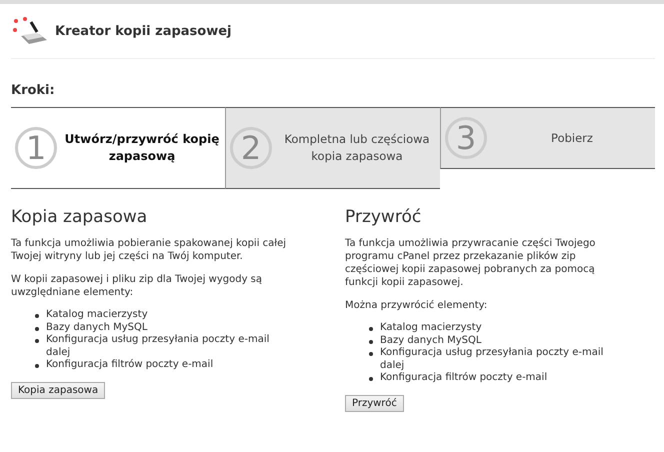 This screenshot has height=452, width=664. I want to click on step-tab: 3 Pobierz, so click(547, 138).